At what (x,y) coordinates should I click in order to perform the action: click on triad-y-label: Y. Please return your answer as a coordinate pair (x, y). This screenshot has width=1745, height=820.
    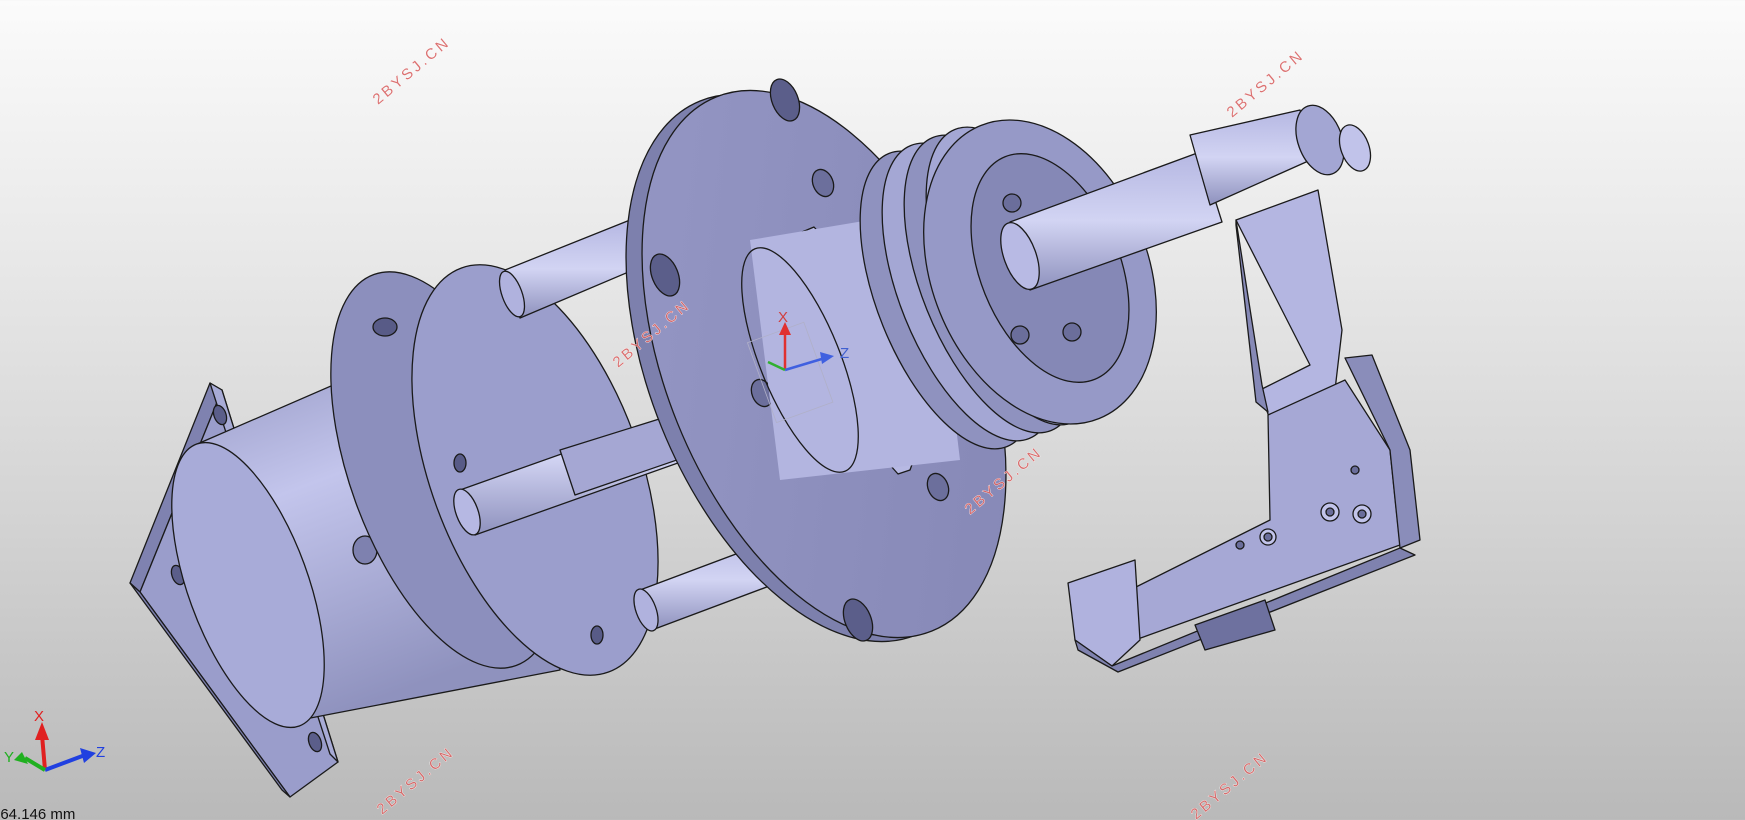
    Looking at the image, I should click on (9, 757).